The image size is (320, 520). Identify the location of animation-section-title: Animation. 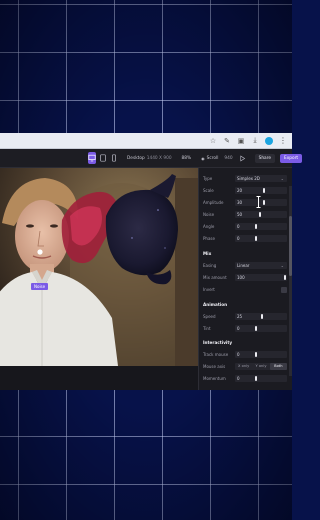
(215, 304).